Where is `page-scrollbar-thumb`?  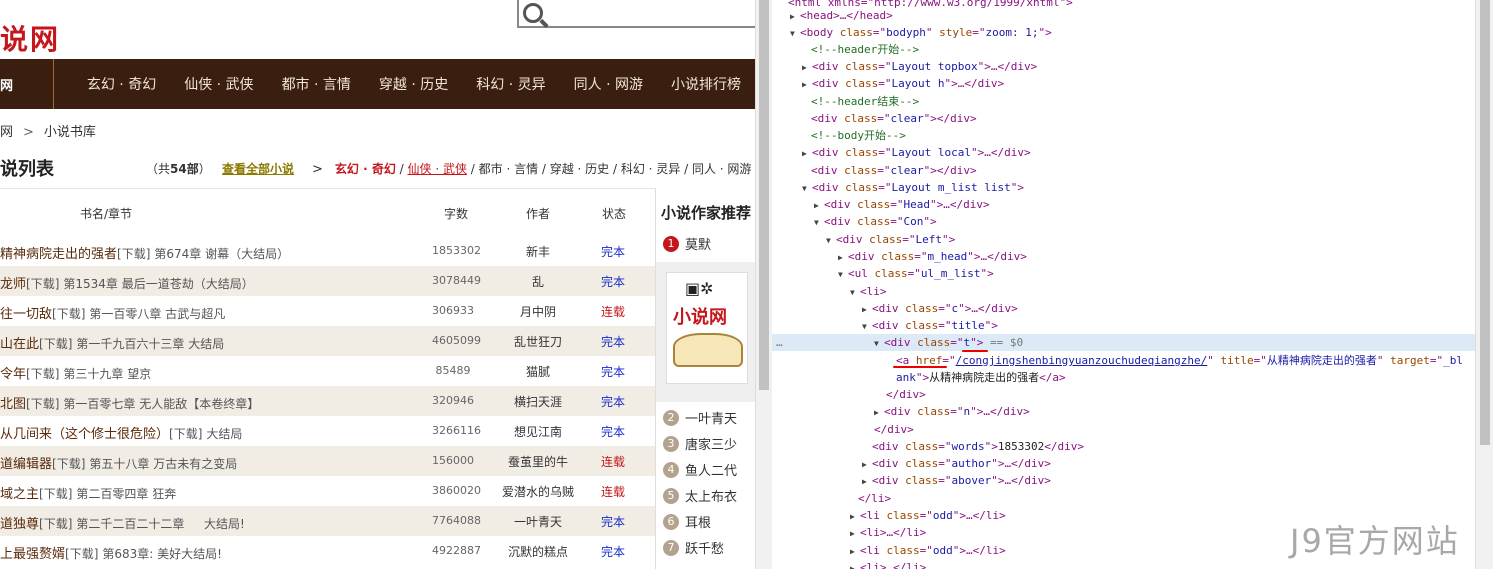
page-scrollbar-thumb is located at coordinates (764, 195).